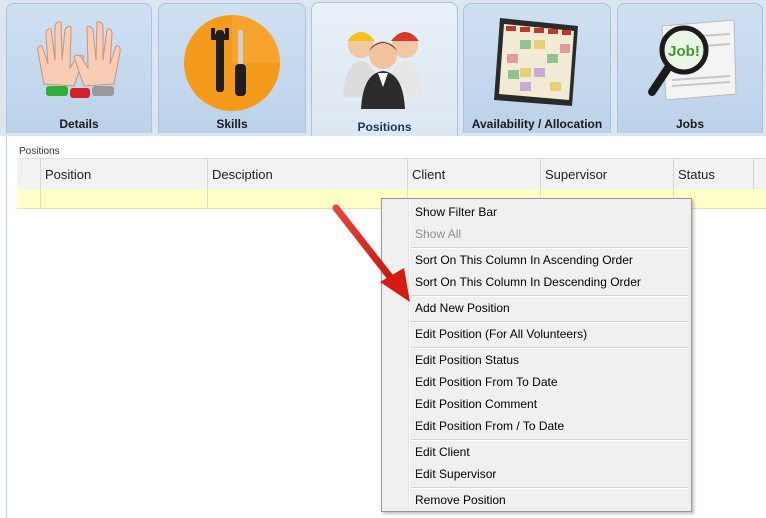 The width and height of the screenshot is (766, 518). What do you see at coordinates (476, 404) in the screenshot?
I see `menu-item-edit-position-comment: Edit Position Comment` at bounding box center [476, 404].